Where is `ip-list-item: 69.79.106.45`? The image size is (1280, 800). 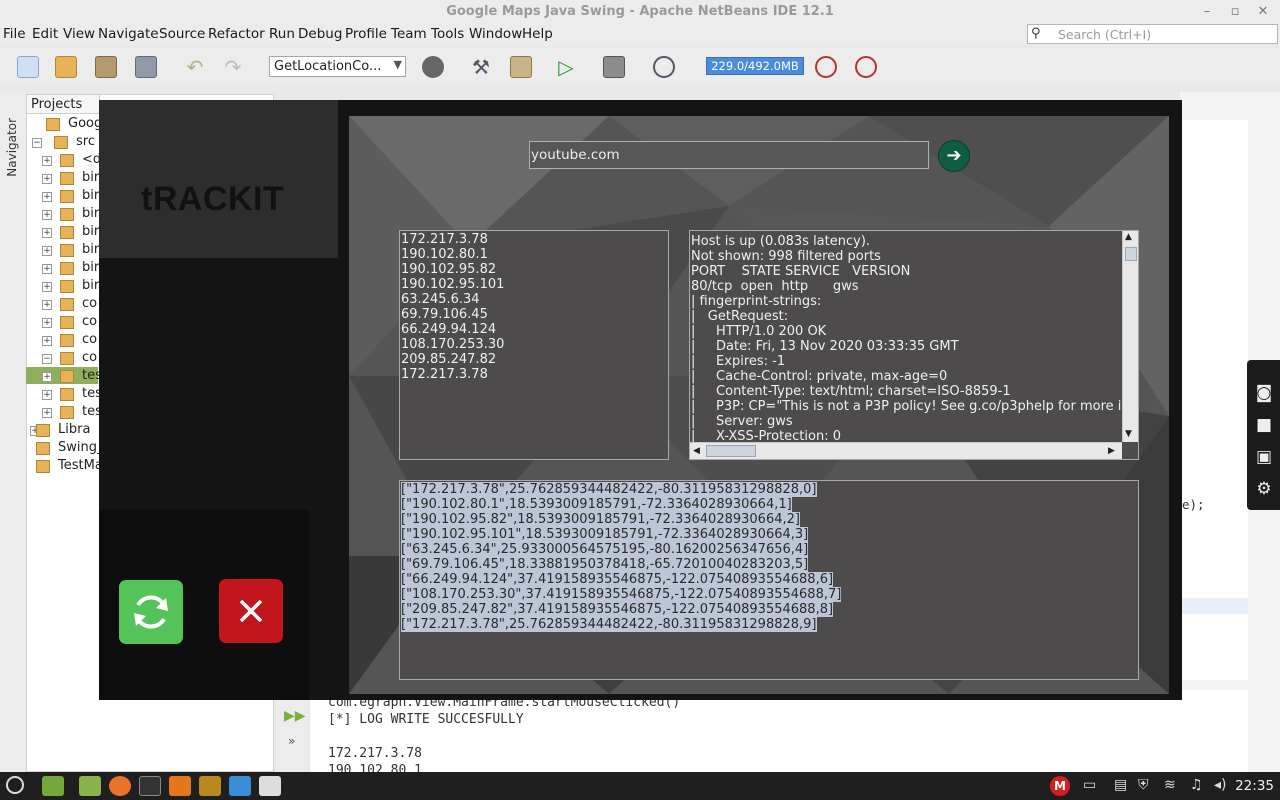 ip-list-item: 69.79.106.45 is located at coordinates (444, 314).